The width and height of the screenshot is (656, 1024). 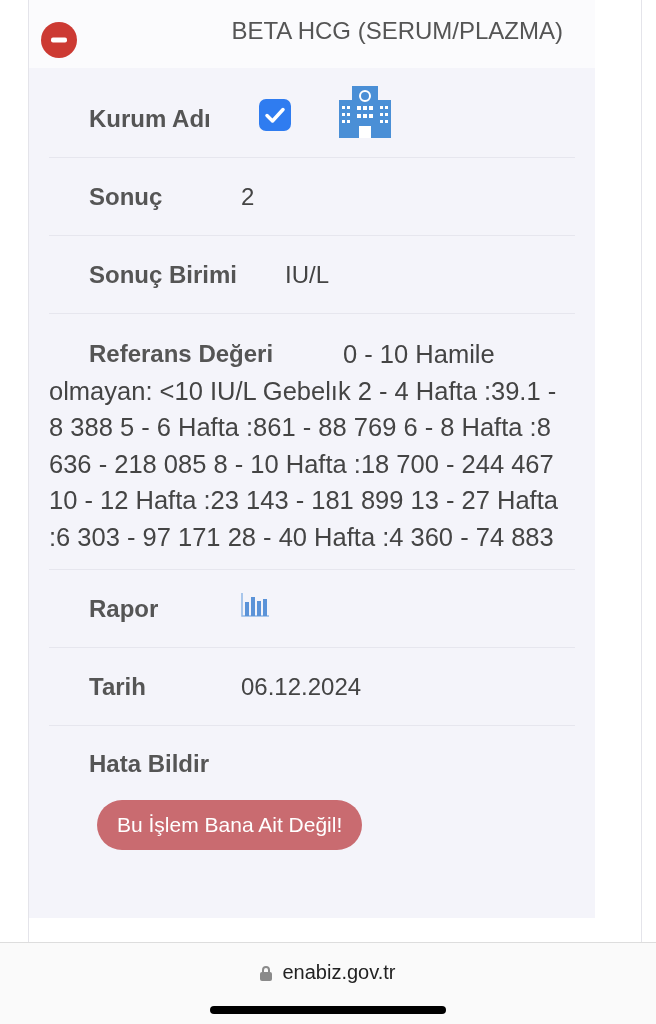 I want to click on url-text: enabiz.gov.tr, so click(x=339, y=972).